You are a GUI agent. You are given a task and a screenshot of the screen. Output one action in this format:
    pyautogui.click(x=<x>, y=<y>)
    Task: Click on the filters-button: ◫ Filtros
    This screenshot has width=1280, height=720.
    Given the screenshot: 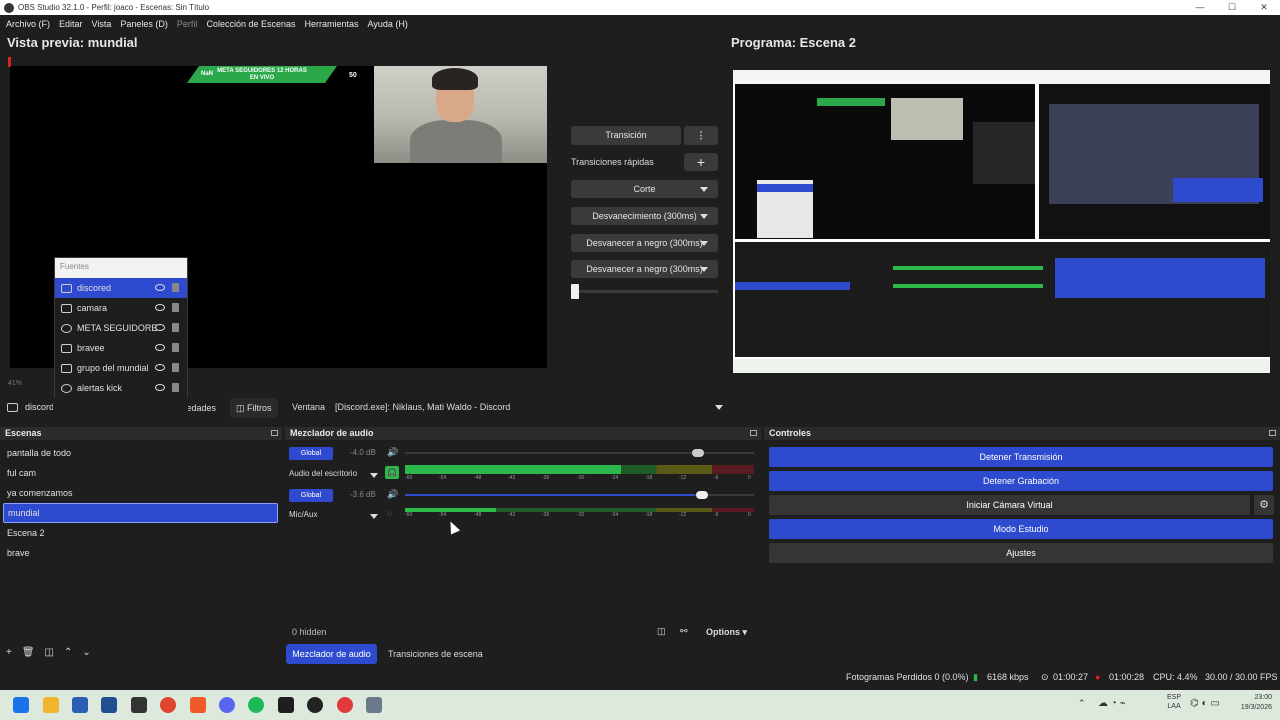 What is the action you would take?
    pyautogui.click(x=254, y=408)
    